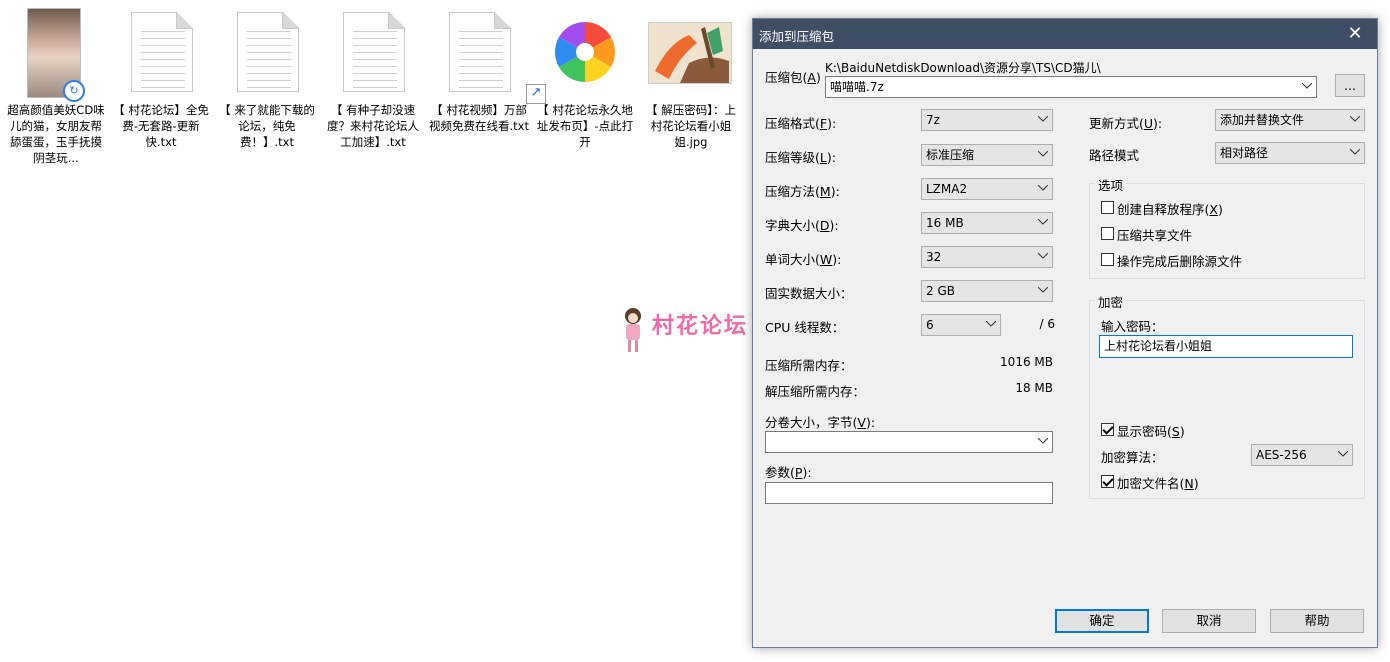 This screenshot has width=1390, height=662. Describe the element at coordinates (797, 36) in the screenshot. I see `dialog-title: 添加到压缩包` at that location.